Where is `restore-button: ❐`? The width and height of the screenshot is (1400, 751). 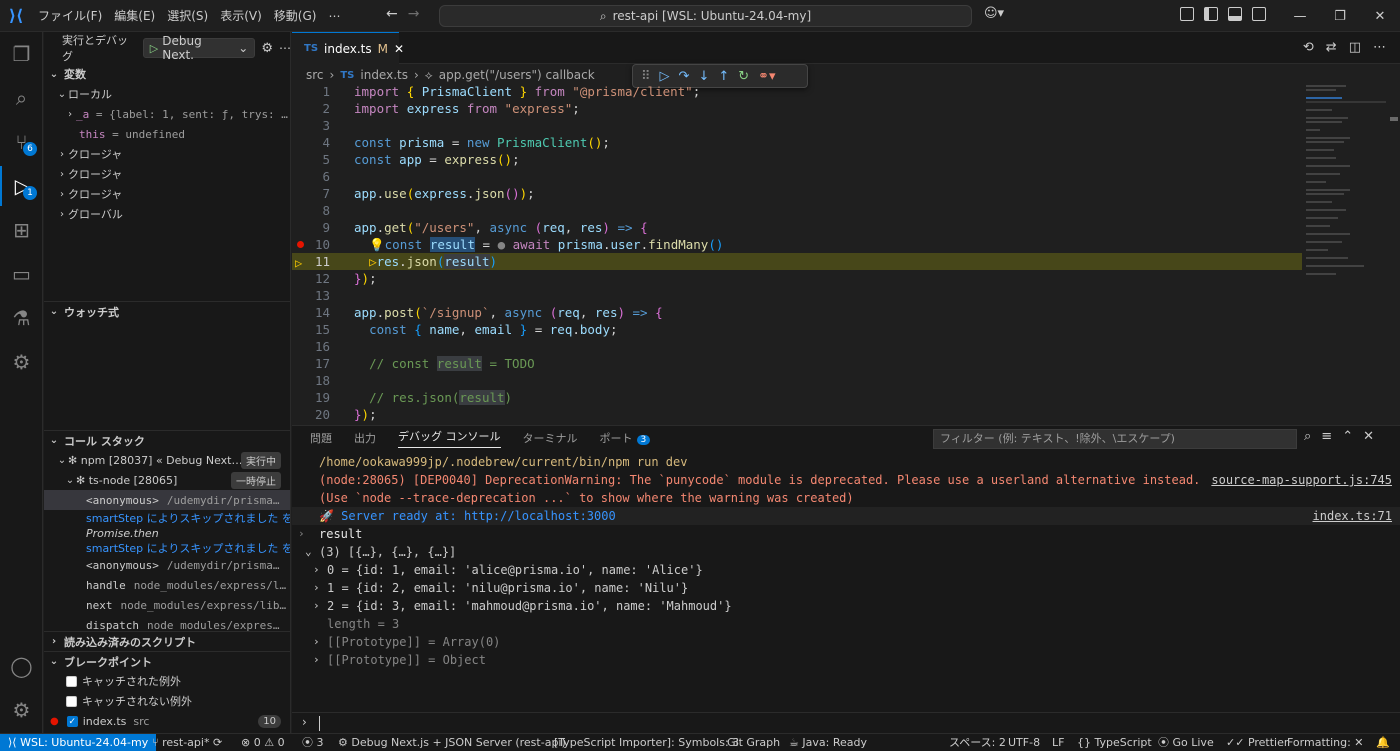
restore-button: ❐ is located at coordinates (1340, 16).